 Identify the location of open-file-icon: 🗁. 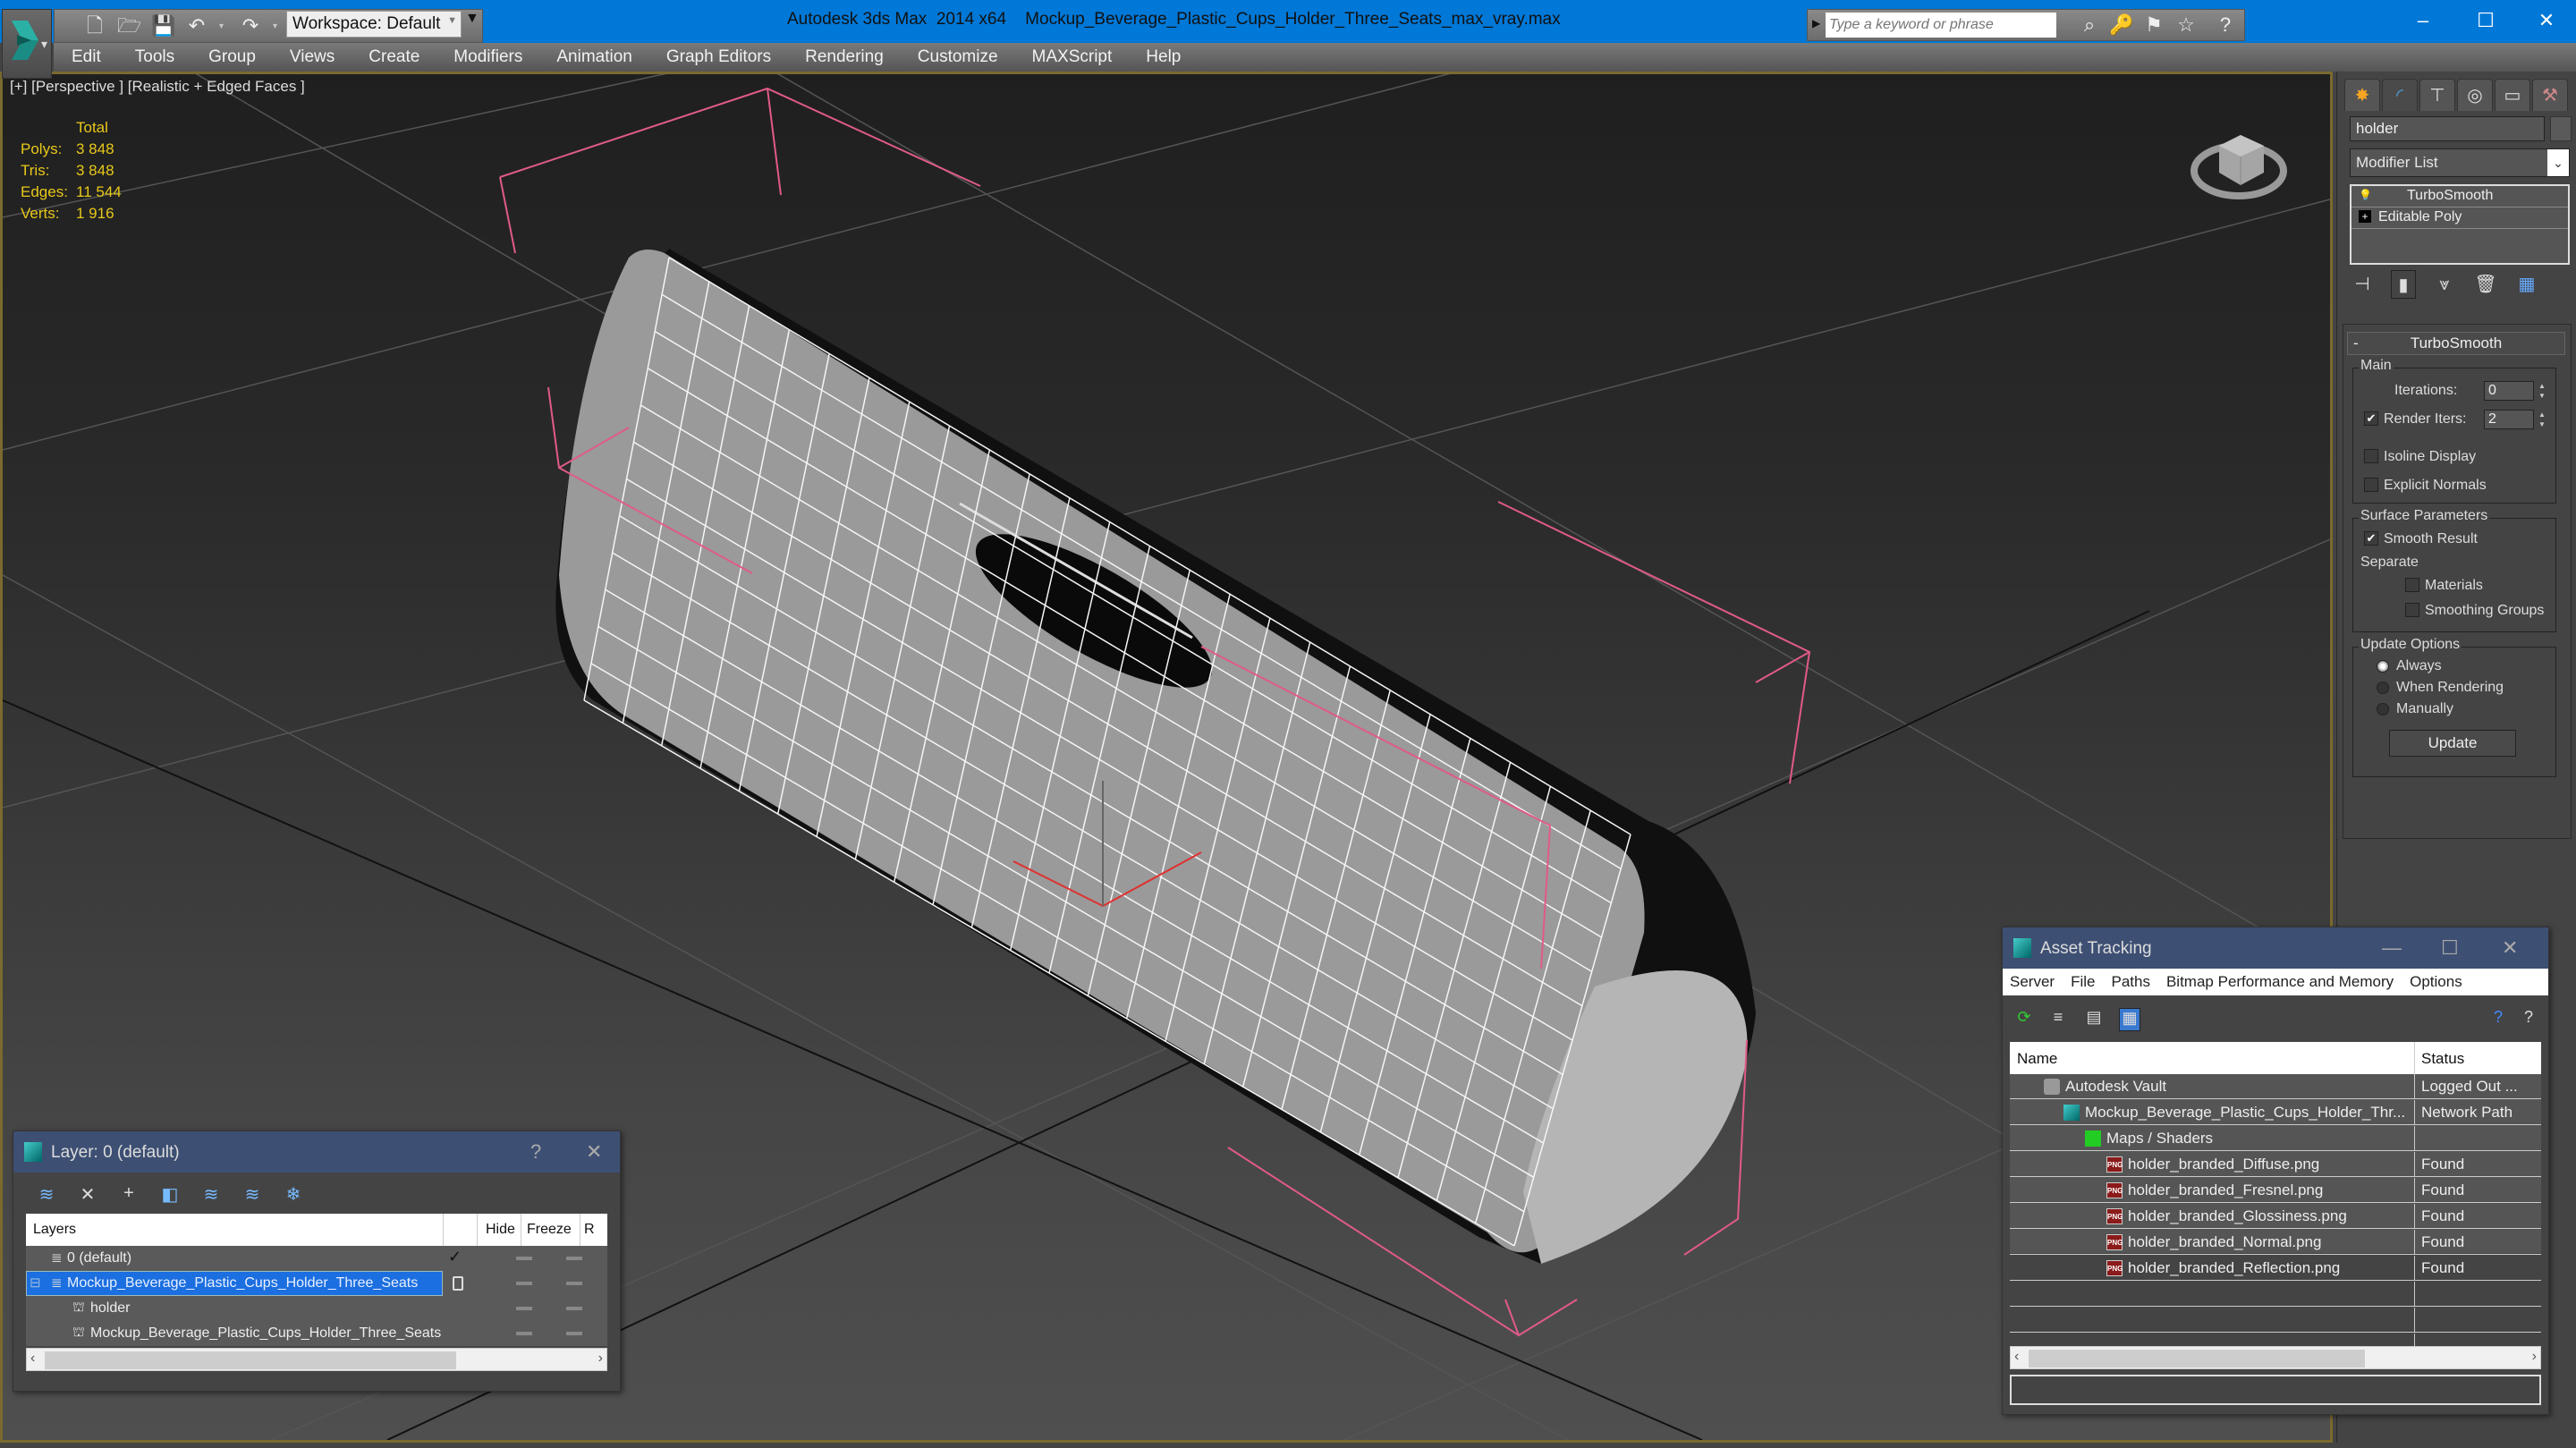
(129, 26).